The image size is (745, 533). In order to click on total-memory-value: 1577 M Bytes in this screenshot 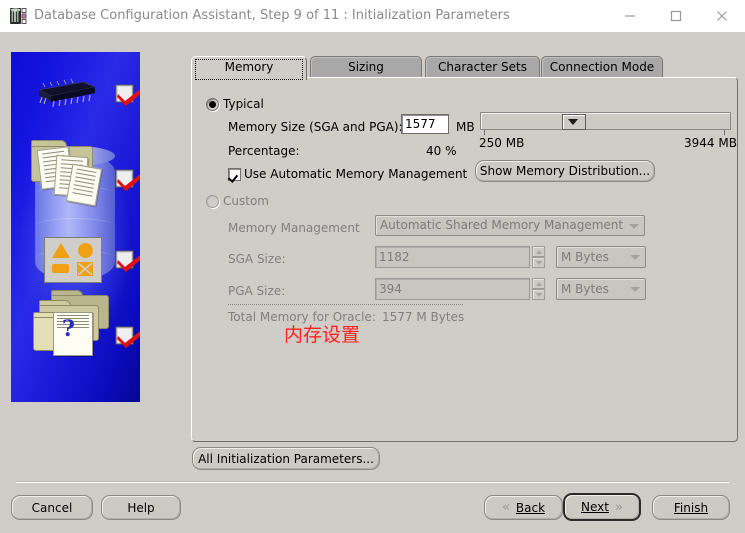, I will do `click(423, 317)`.